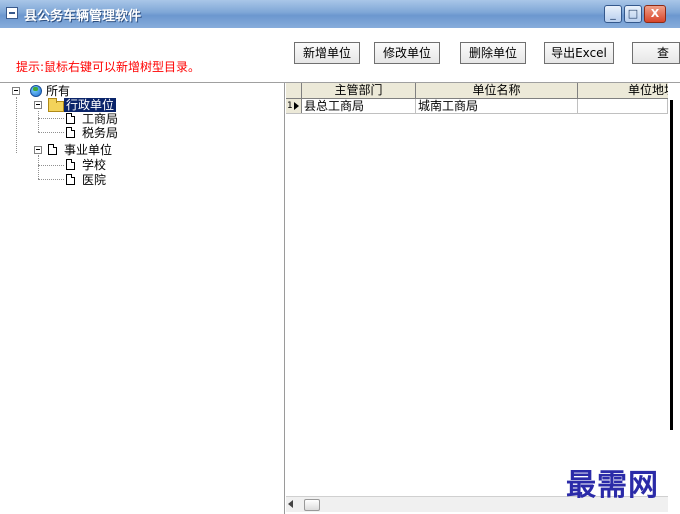 This screenshot has height=514, width=680. I want to click on table-row: 1 县总工商局 城南工商局, so click(477, 106).